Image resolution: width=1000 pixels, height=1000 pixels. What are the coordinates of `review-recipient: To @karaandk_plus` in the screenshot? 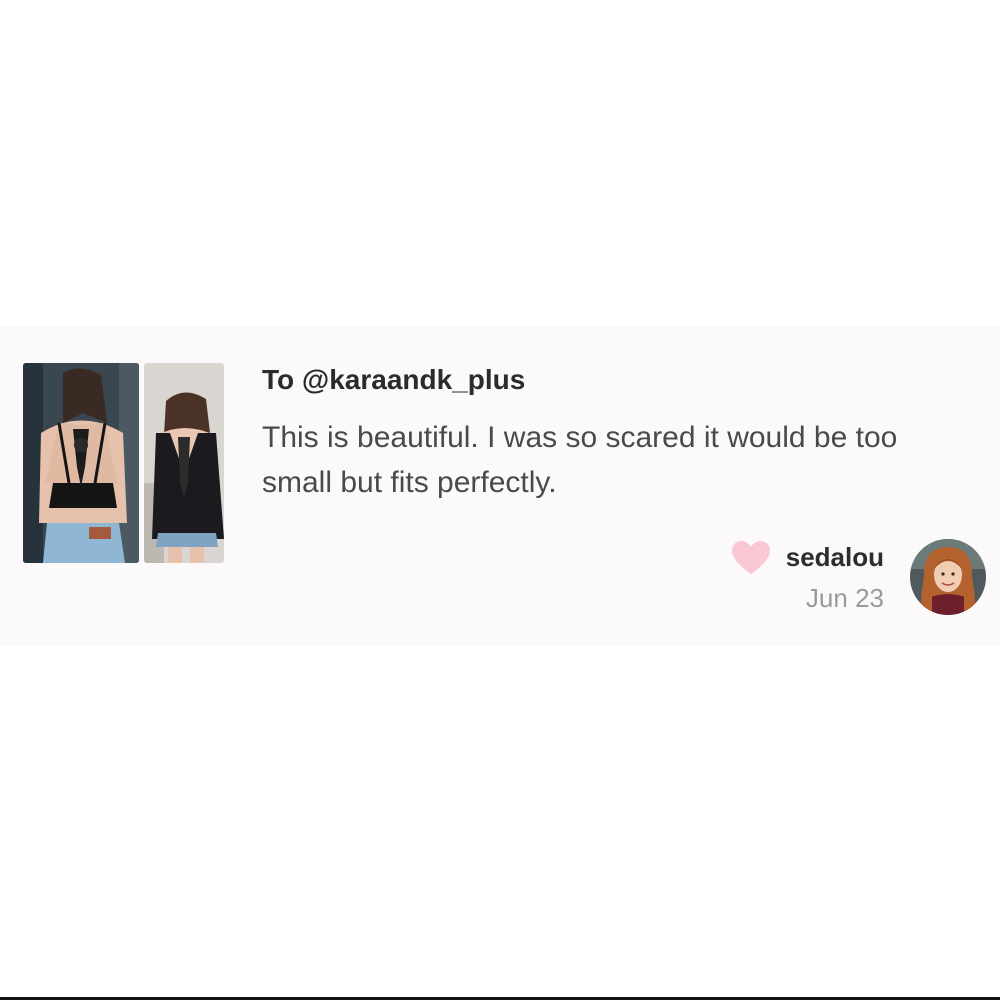 It's located at (393, 380).